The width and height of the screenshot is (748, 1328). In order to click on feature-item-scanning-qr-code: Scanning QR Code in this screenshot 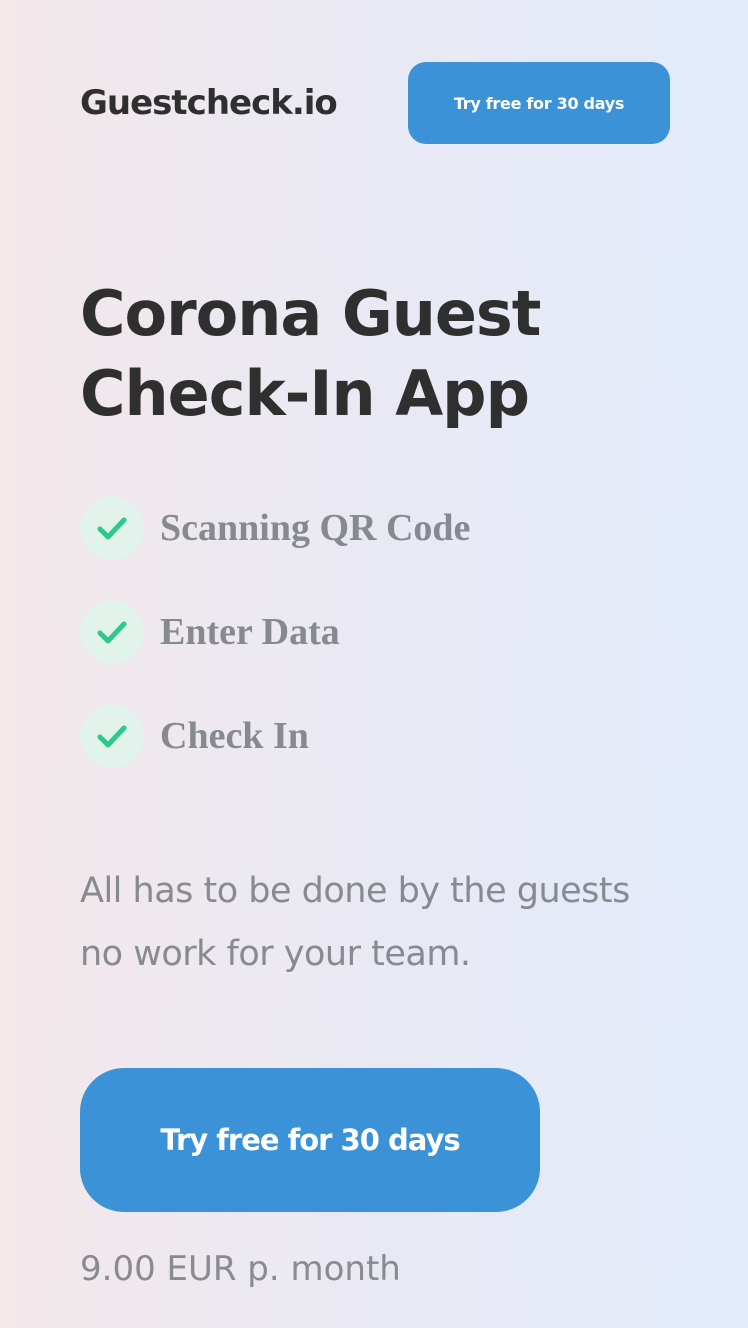, I will do `click(275, 528)`.